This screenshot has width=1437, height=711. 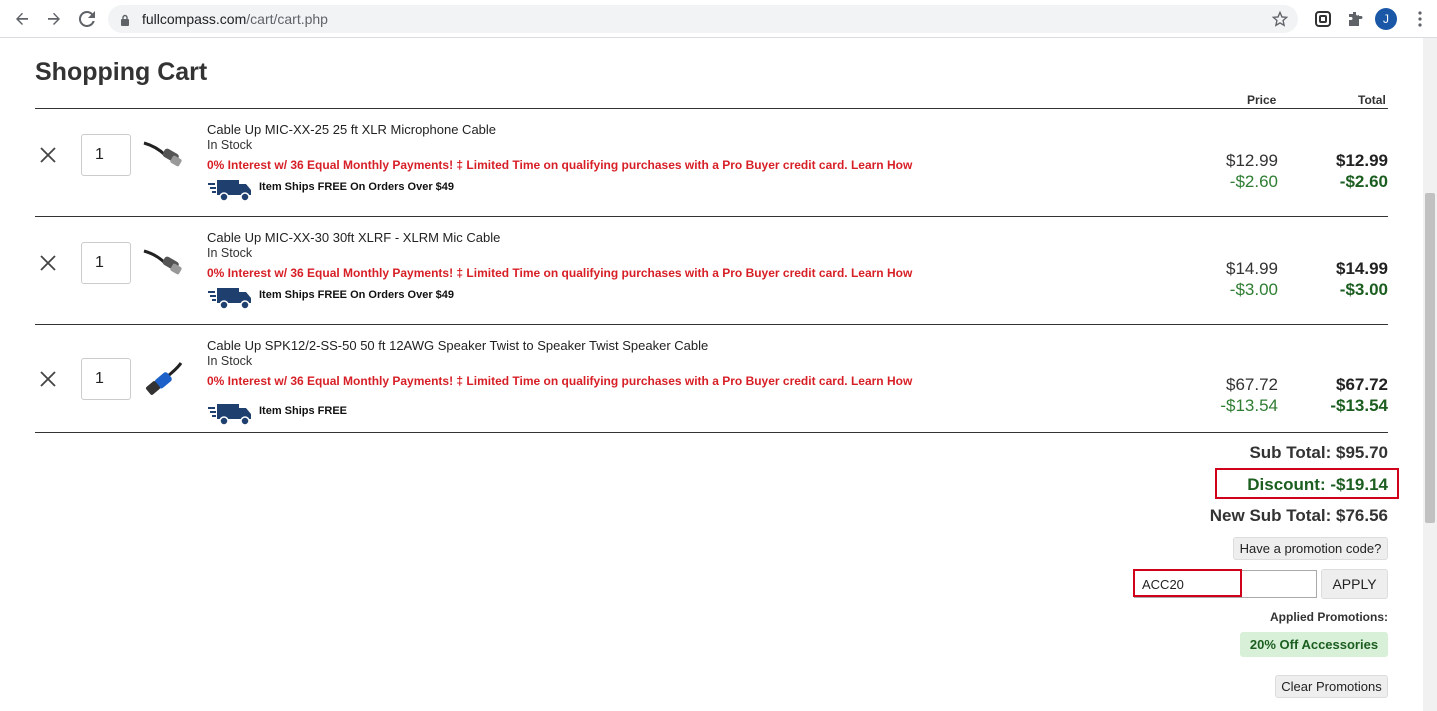 I want to click on puzzle-icon, so click(x=1355, y=19).